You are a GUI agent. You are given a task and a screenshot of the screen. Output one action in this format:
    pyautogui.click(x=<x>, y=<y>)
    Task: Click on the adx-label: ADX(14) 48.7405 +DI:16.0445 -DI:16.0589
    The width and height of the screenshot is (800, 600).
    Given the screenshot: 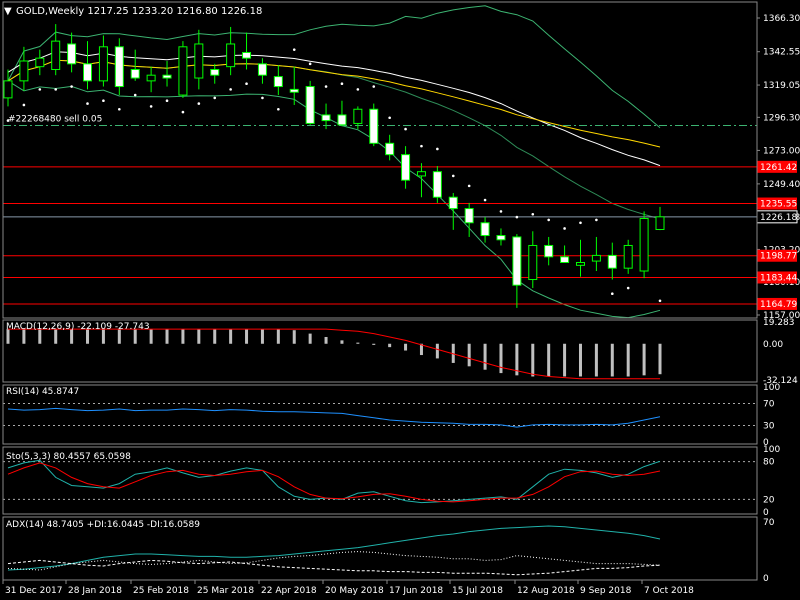 What is the action you would take?
    pyautogui.click(x=103, y=525)
    